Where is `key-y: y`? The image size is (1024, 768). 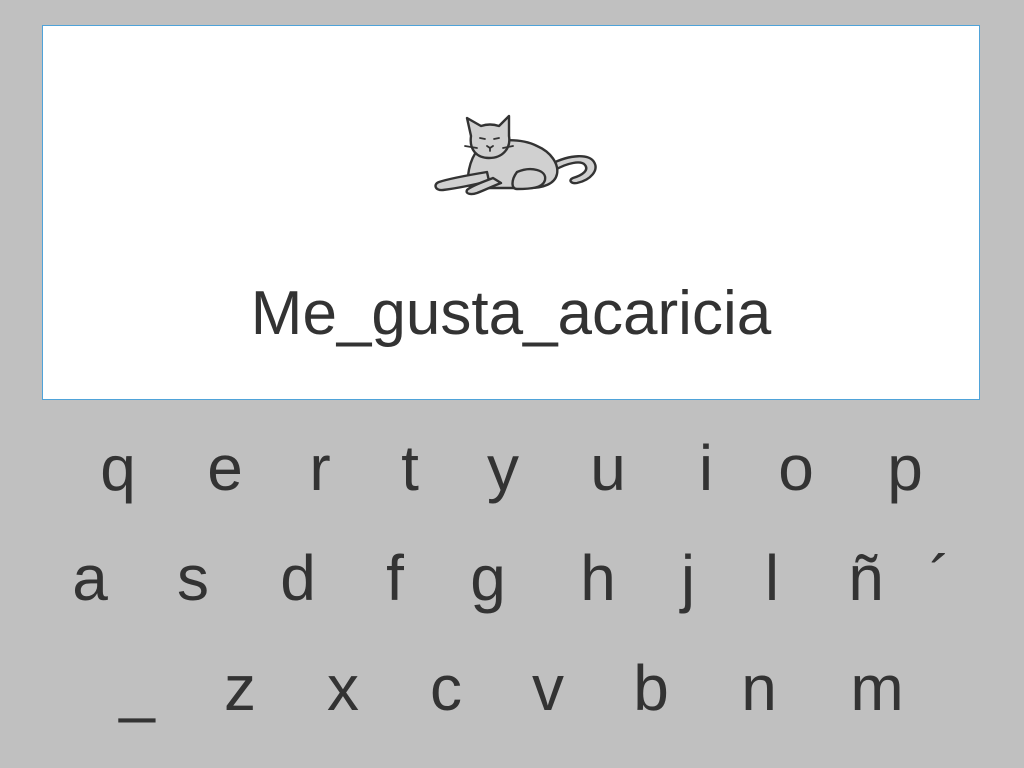 key-y: y is located at coordinates (503, 468).